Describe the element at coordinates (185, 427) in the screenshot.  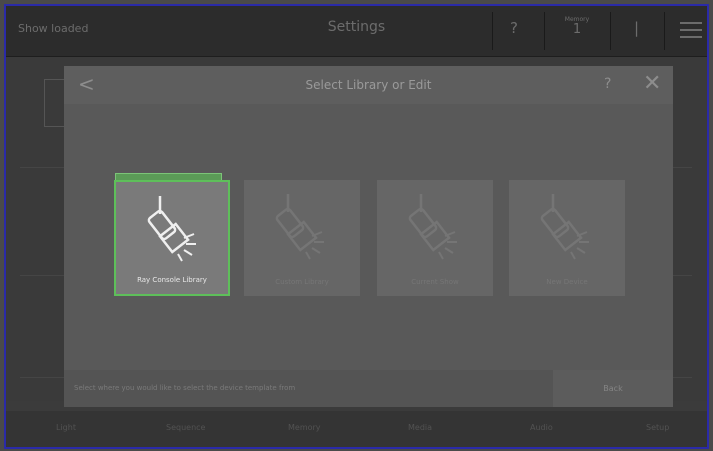
I see `tab-sequence: Sequence` at that location.